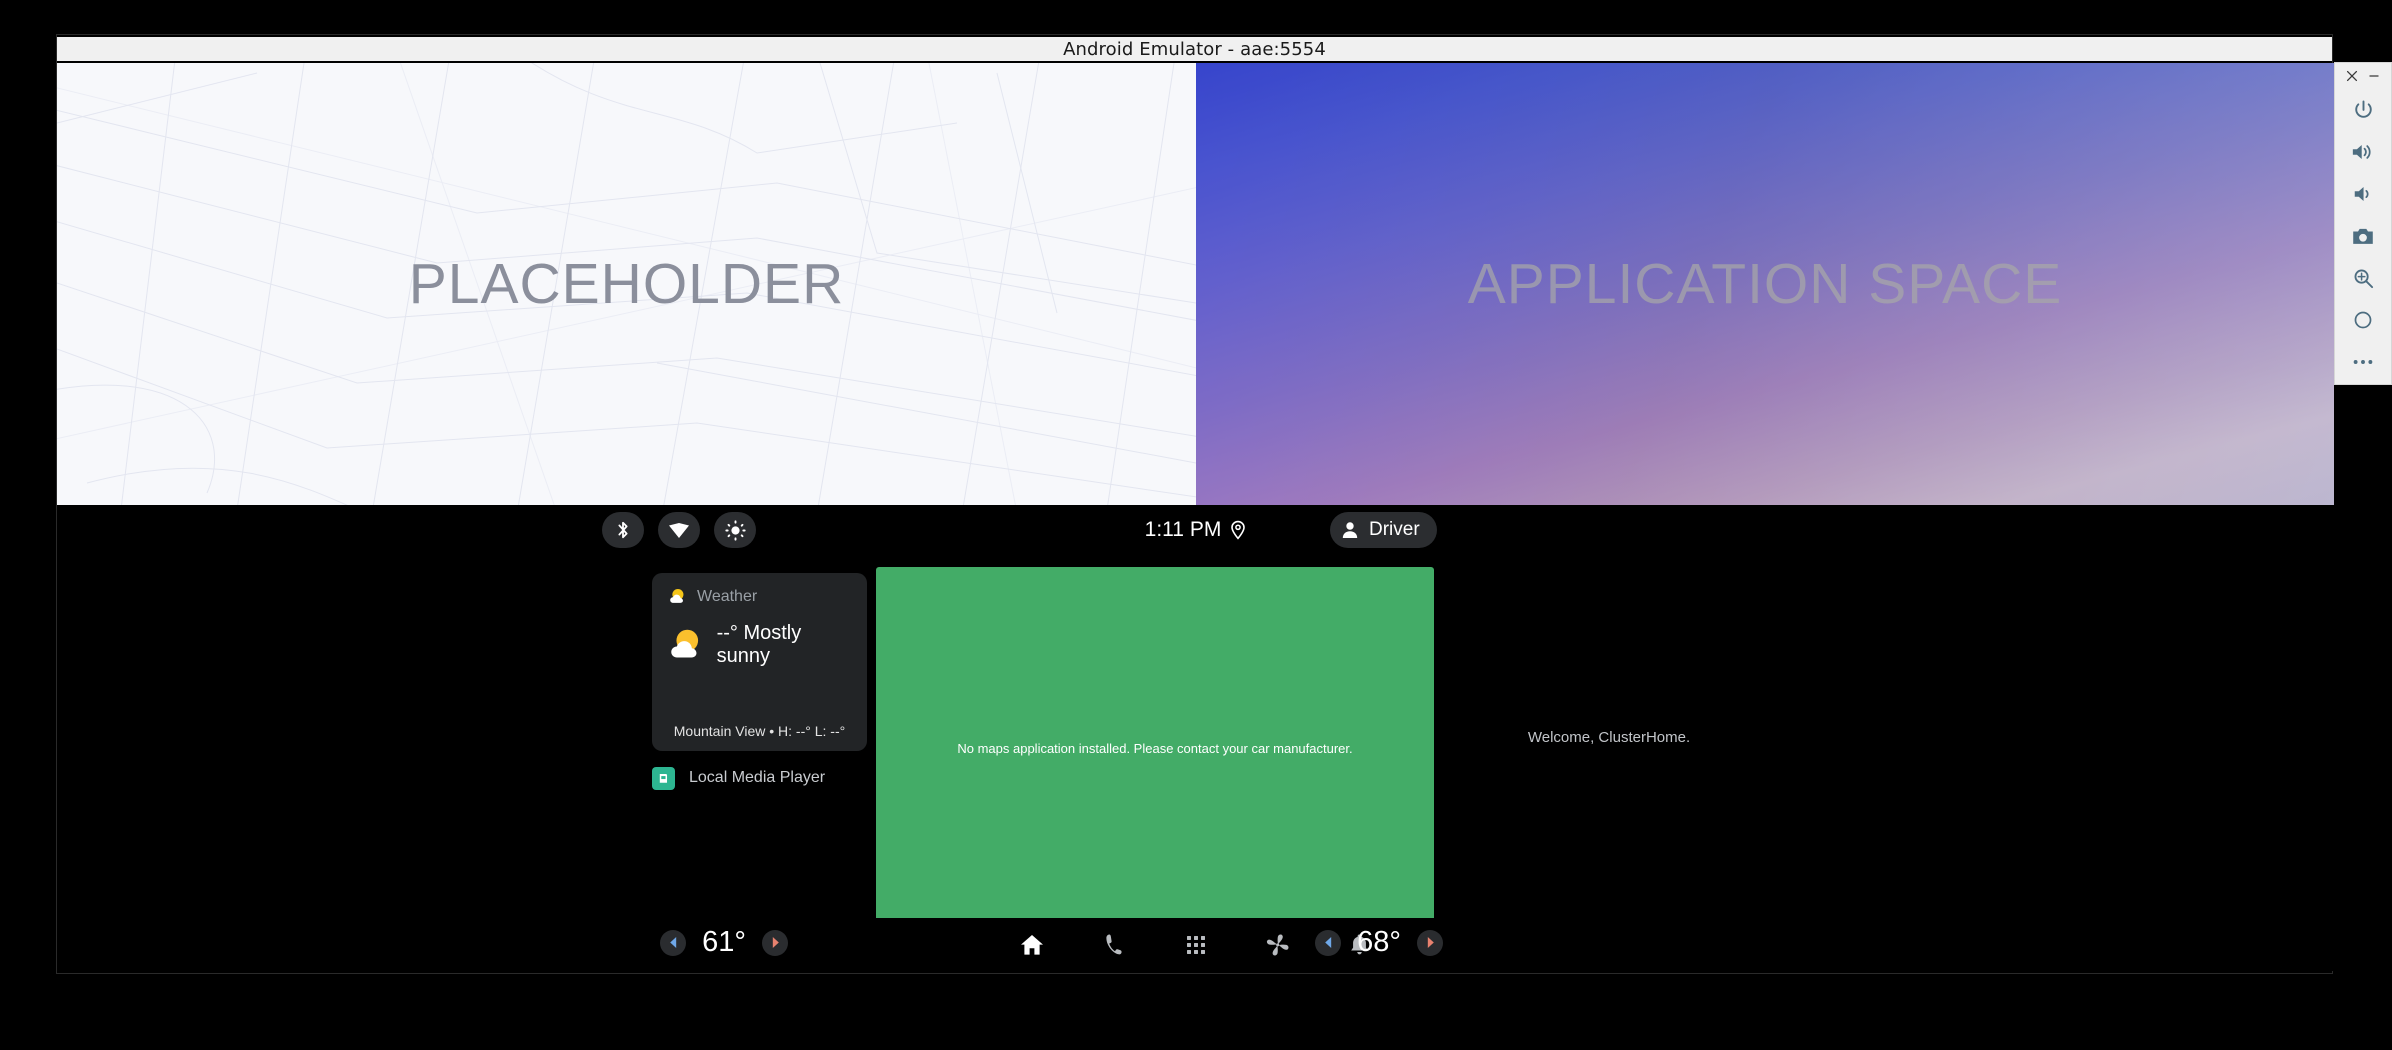 Image resolution: width=2392 pixels, height=1050 pixels. I want to click on more-options-icon, so click(2363, 362).